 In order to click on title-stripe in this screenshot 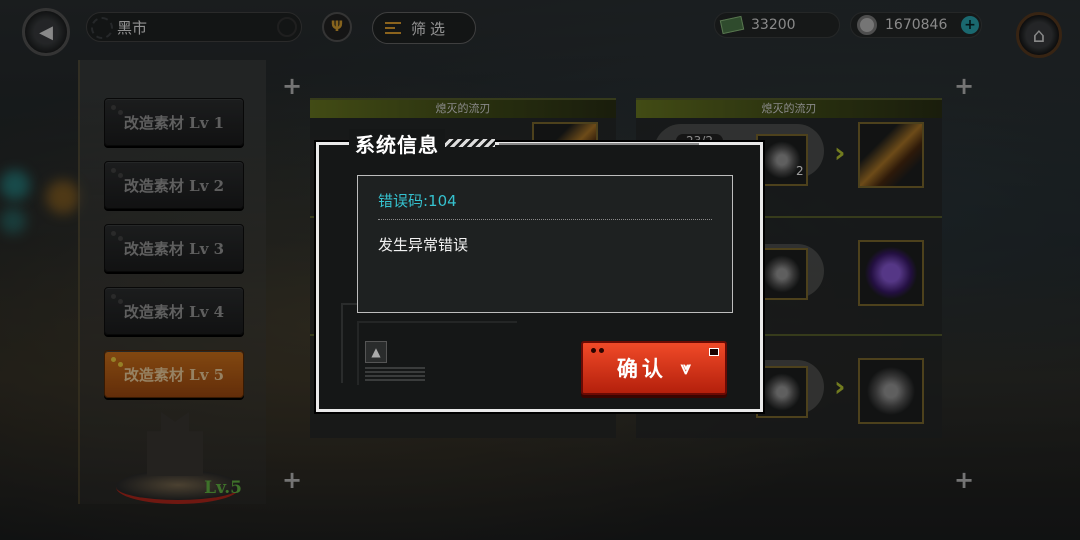, I will do `click(468, 143)`.